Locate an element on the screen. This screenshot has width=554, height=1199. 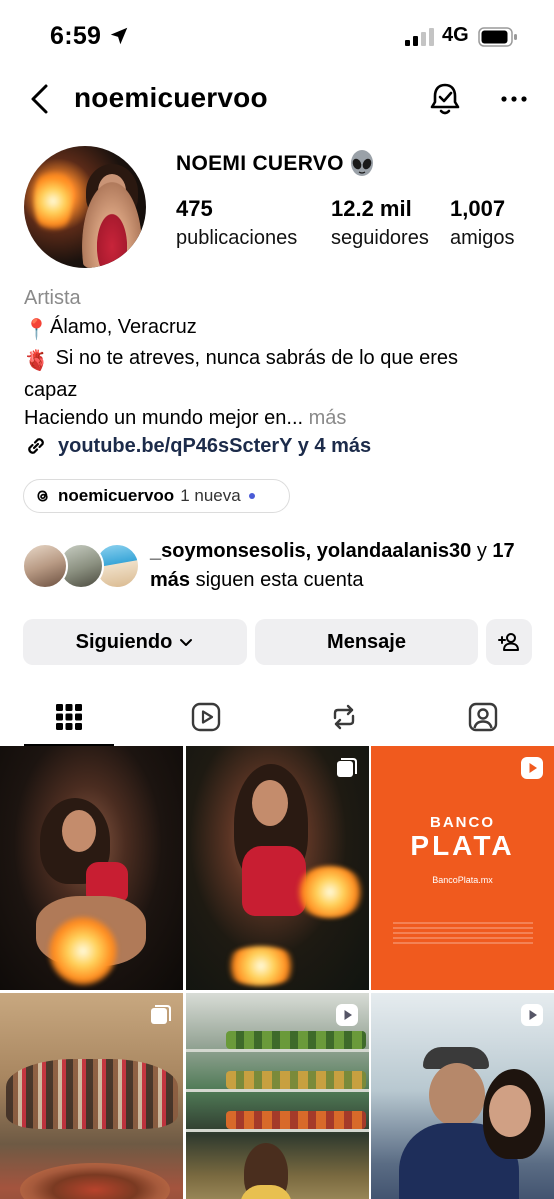
header-username: noemicuervoo is located at coordinates (171, 97).